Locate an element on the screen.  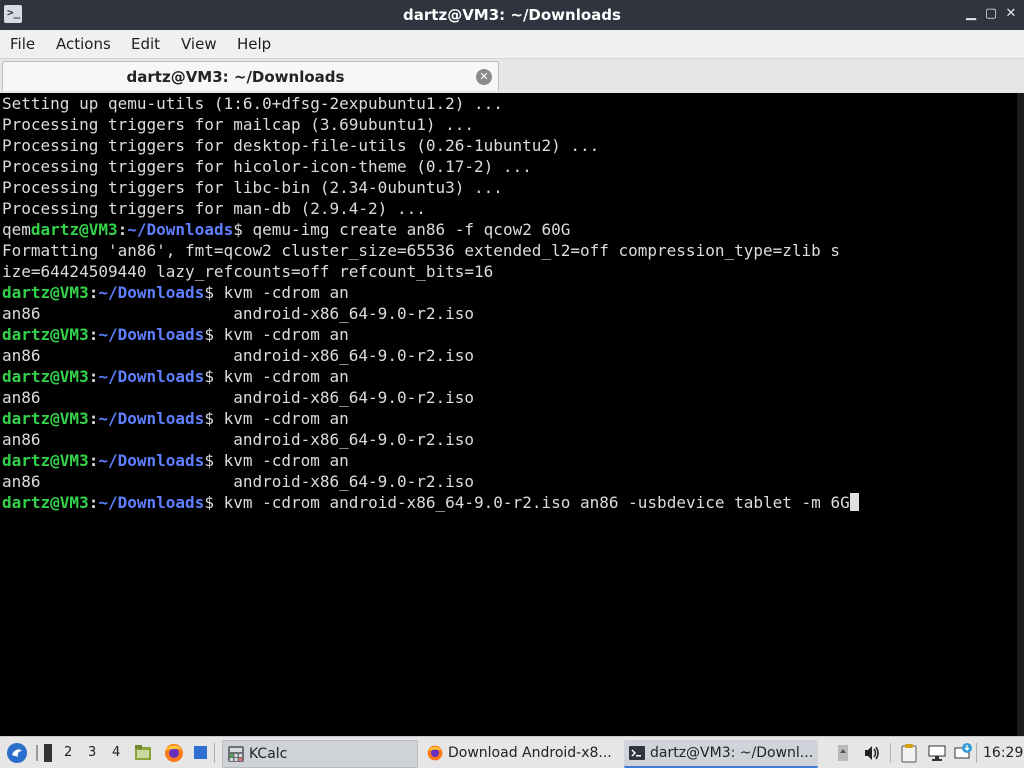
menu-view: View is located at coordinates (199, 44).